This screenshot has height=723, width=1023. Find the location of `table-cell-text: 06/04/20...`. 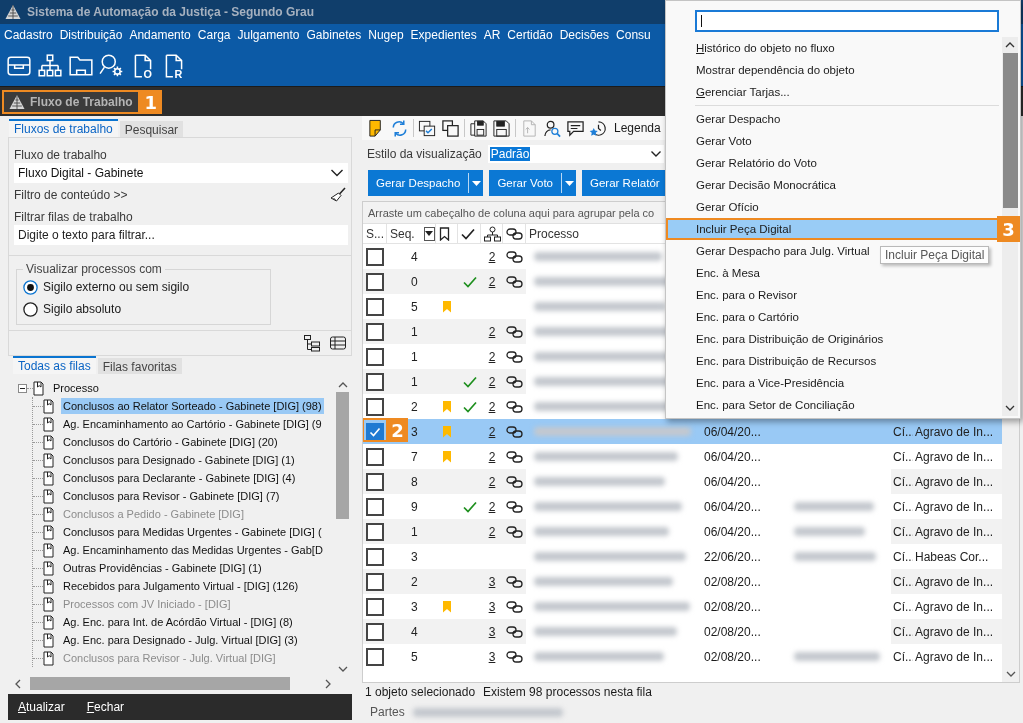

table-cell-text: 06/04/20... is located at coordinates (732, 432).